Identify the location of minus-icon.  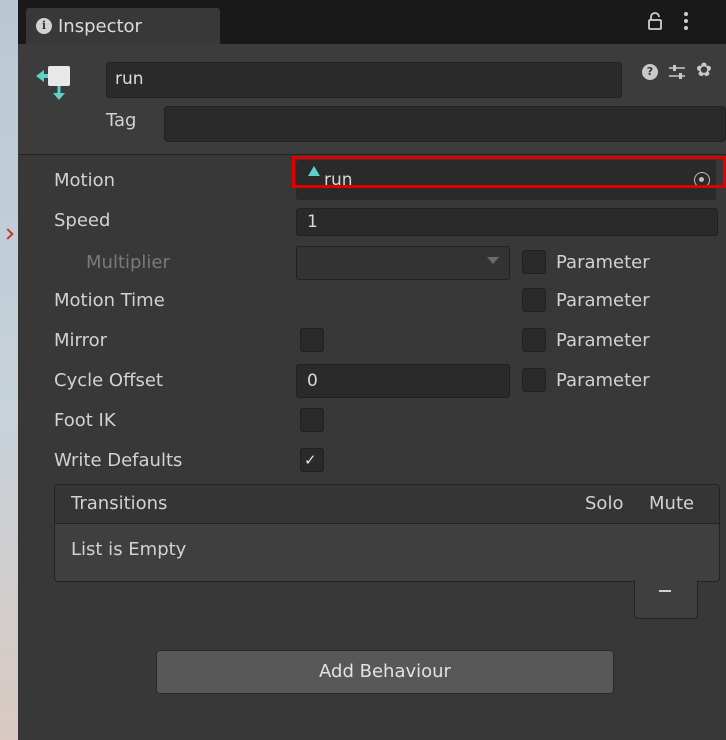
(665, 591).